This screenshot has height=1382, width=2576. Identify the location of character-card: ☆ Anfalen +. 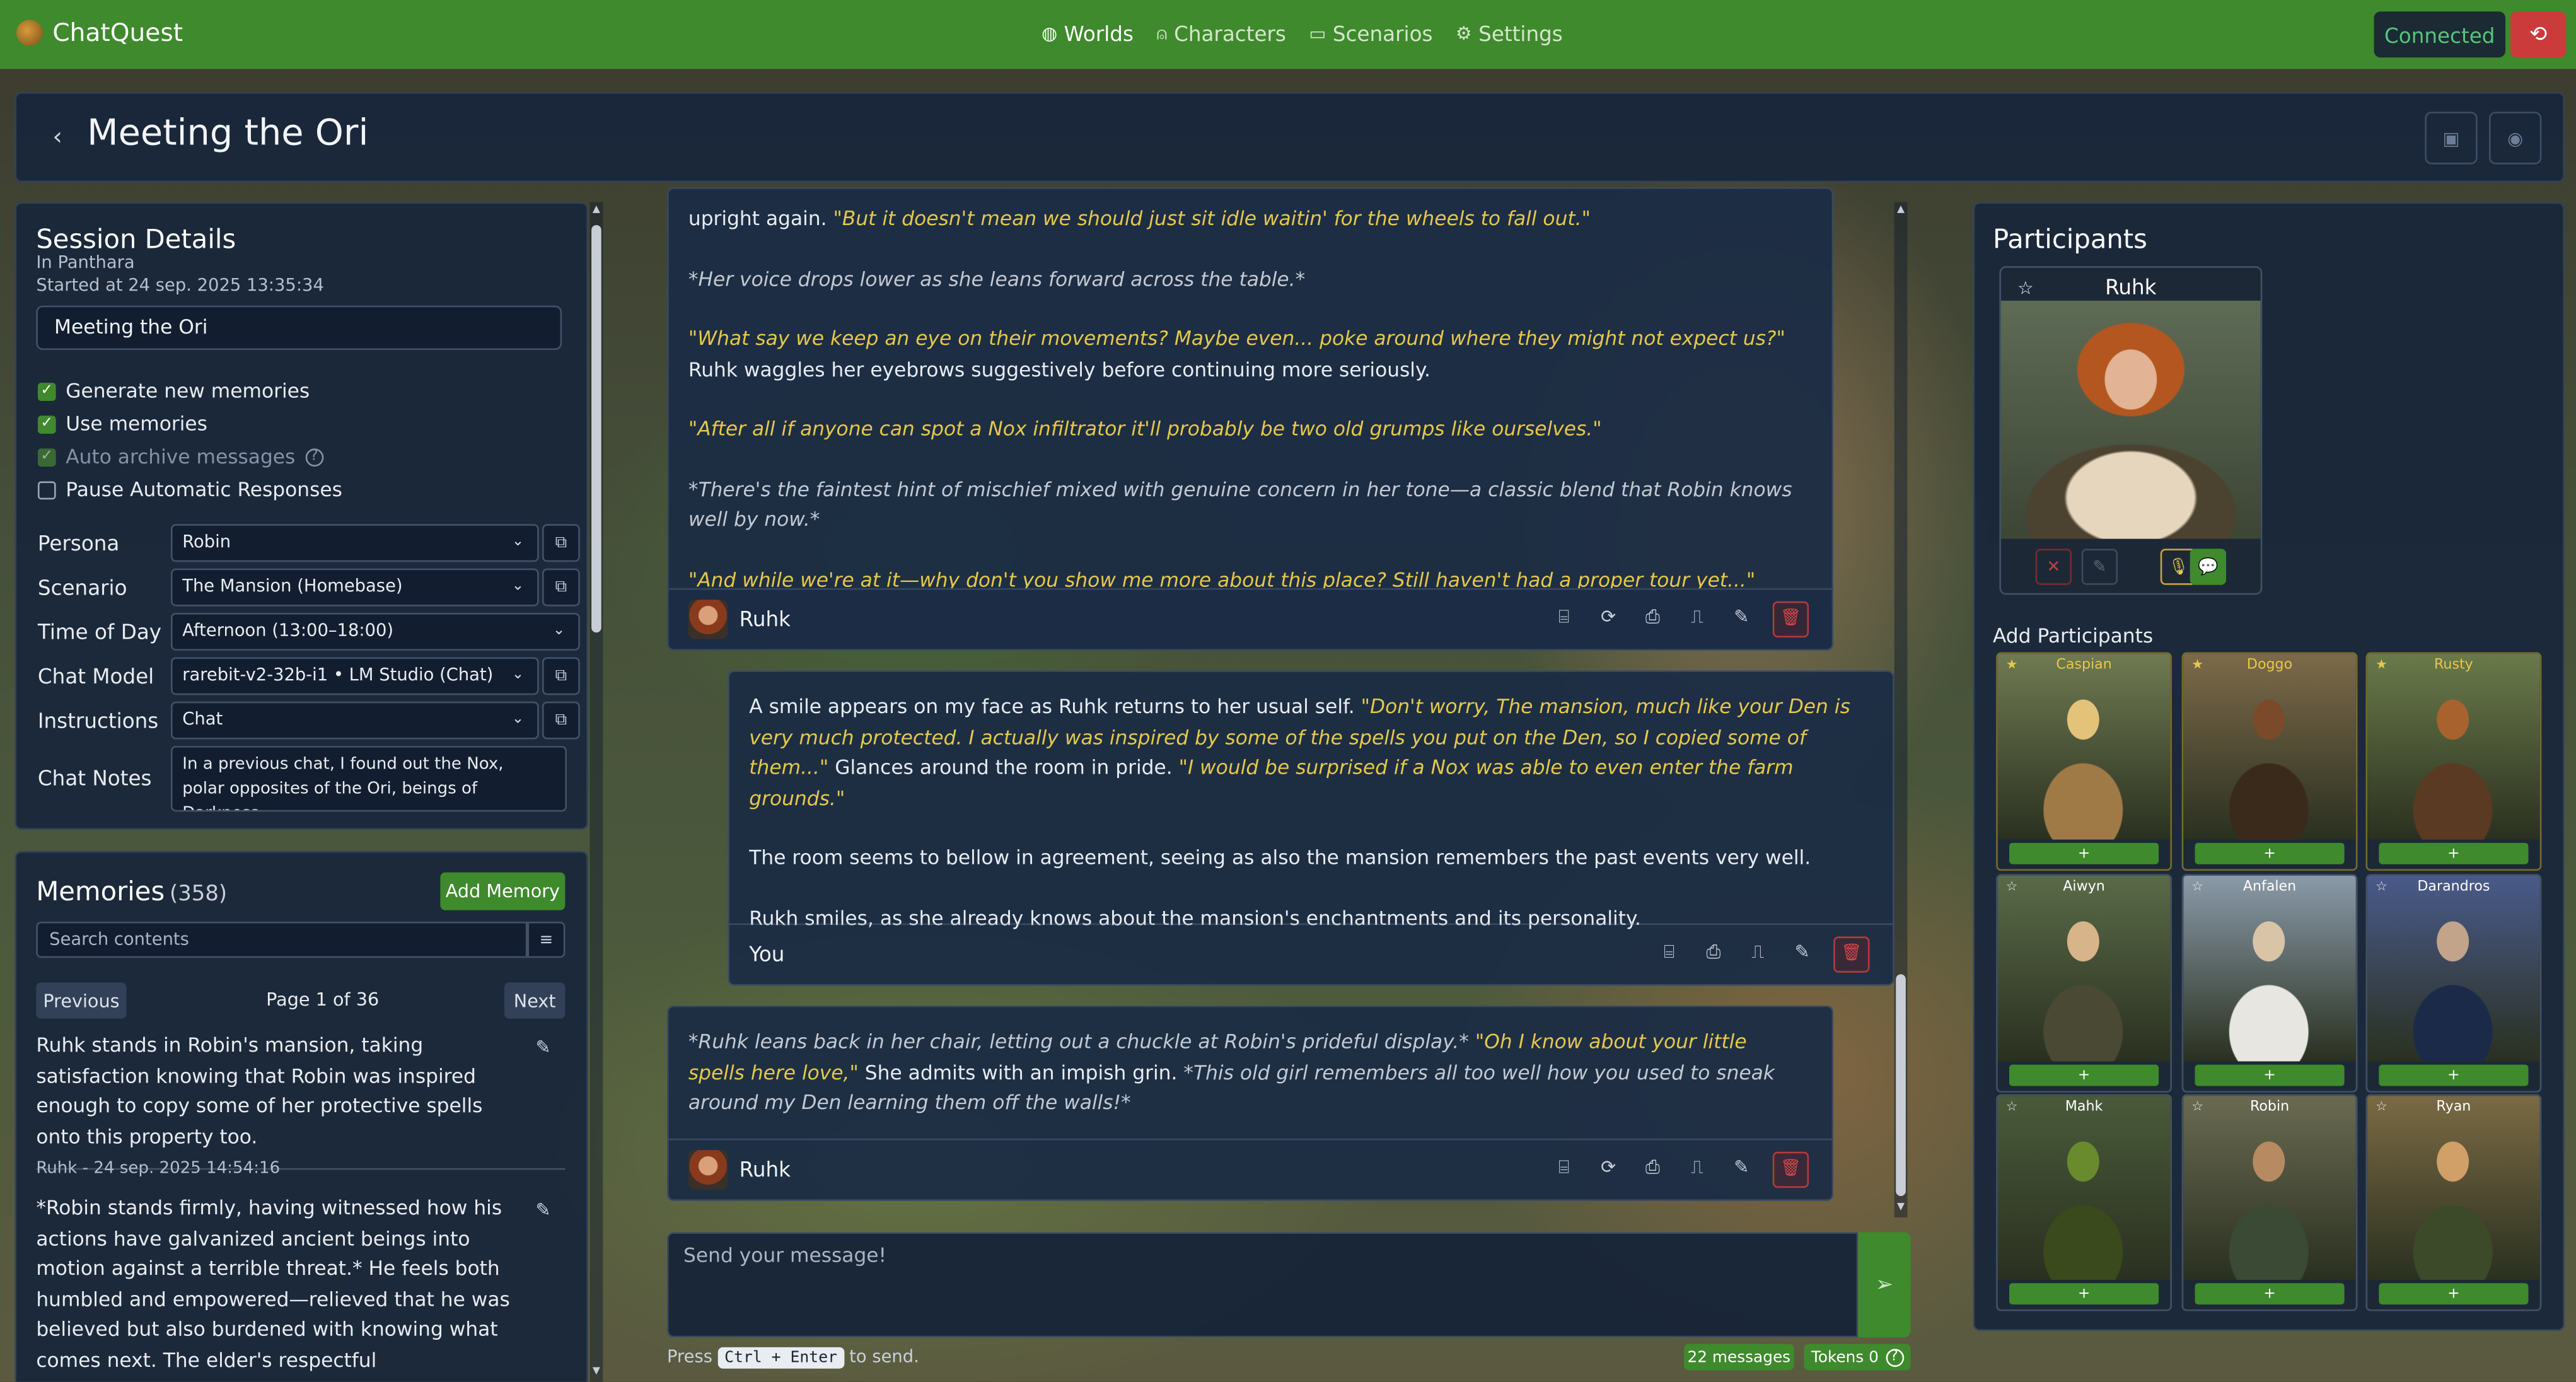
(2269, 984).